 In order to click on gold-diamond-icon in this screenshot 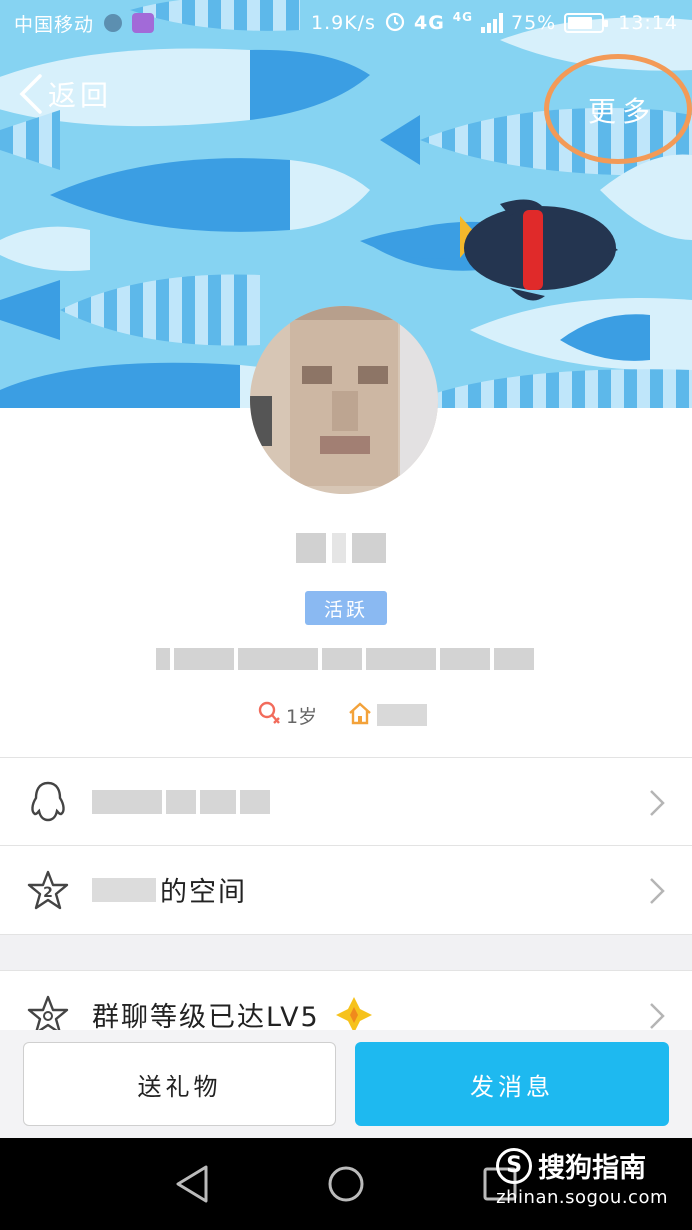, I will do `click(354, 1015)`.